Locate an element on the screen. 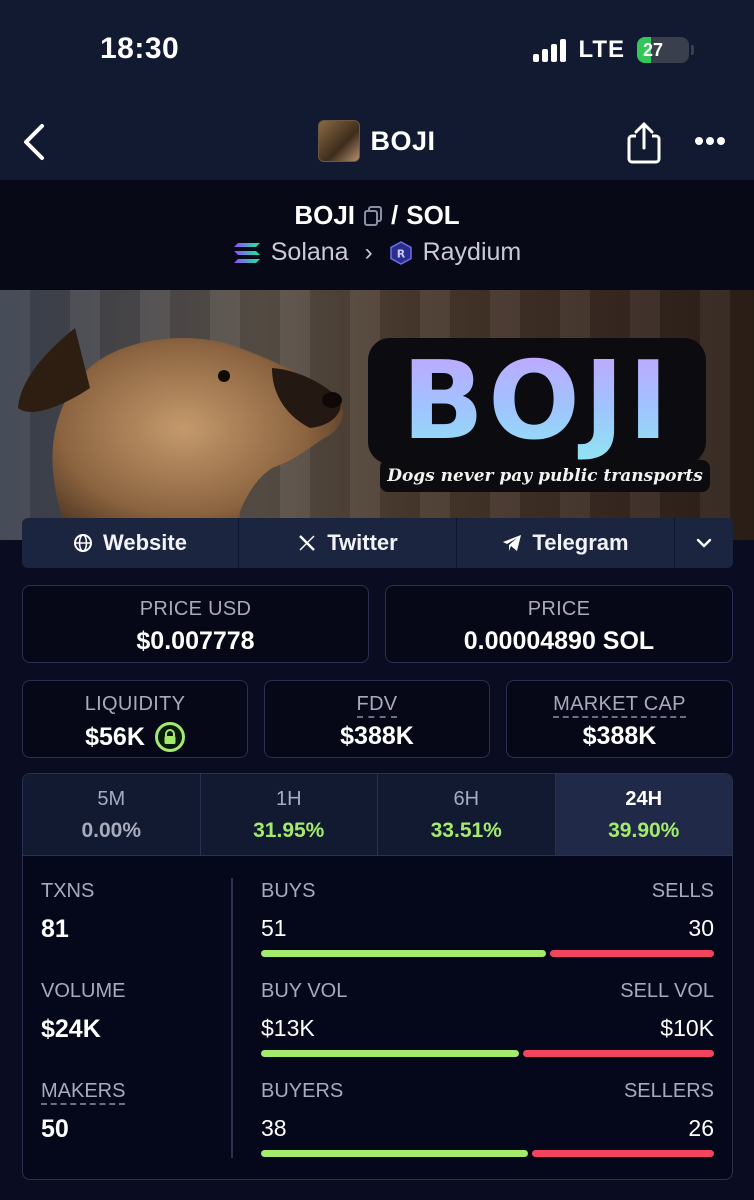  status-indicators: LTE 27 is located at coordinates (613, 50).